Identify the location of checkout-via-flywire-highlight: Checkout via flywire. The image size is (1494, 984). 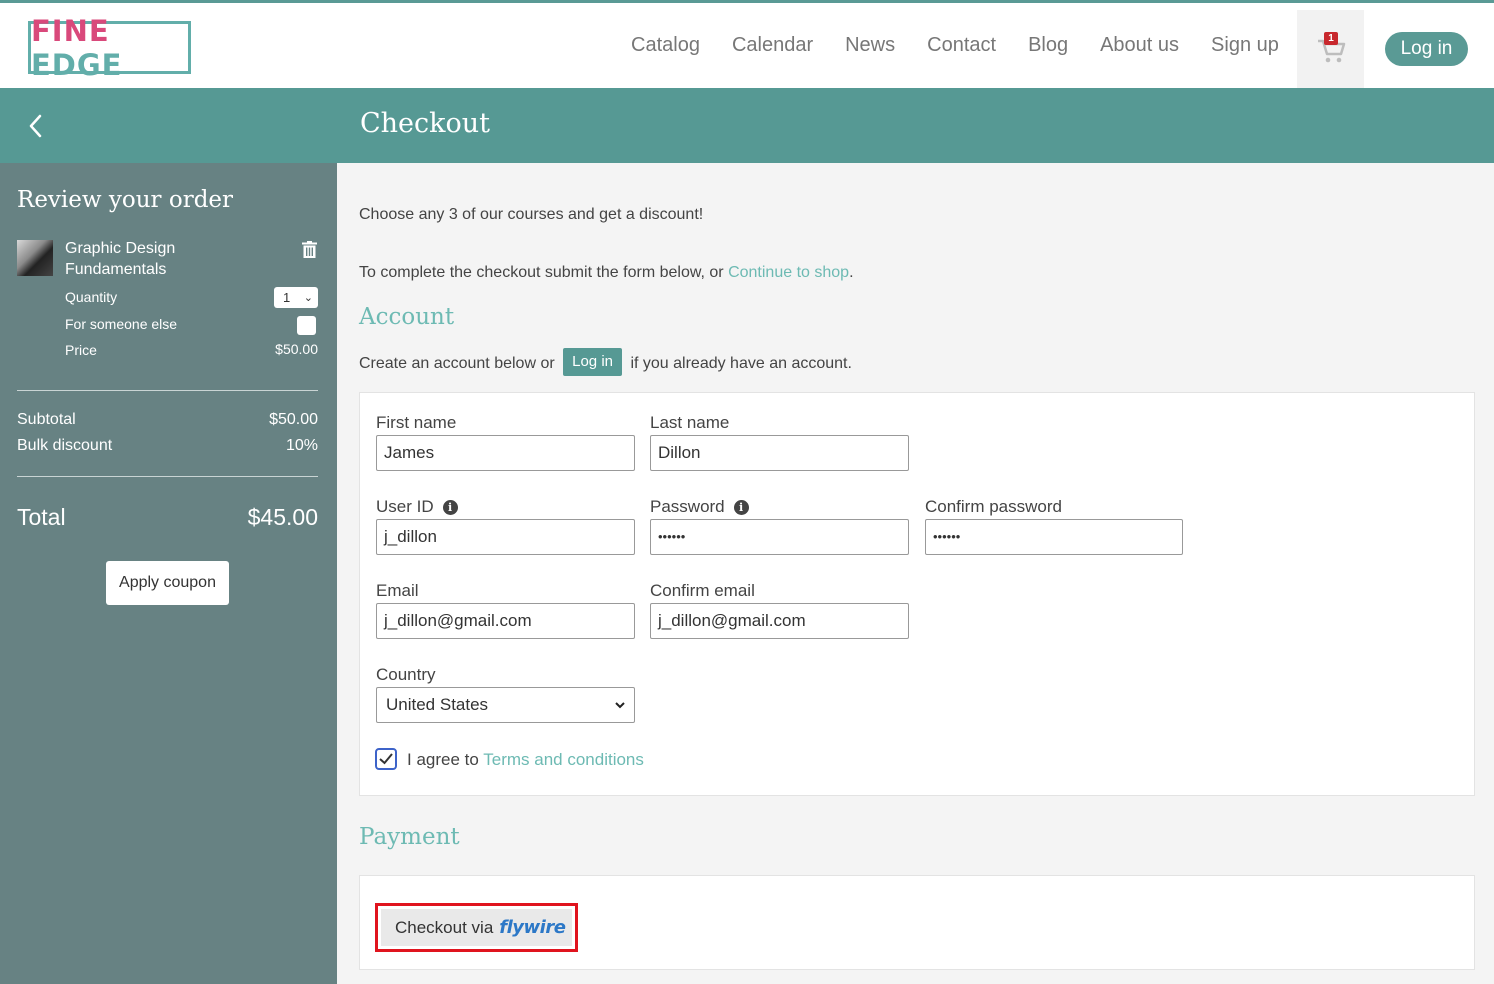
(476, 927).